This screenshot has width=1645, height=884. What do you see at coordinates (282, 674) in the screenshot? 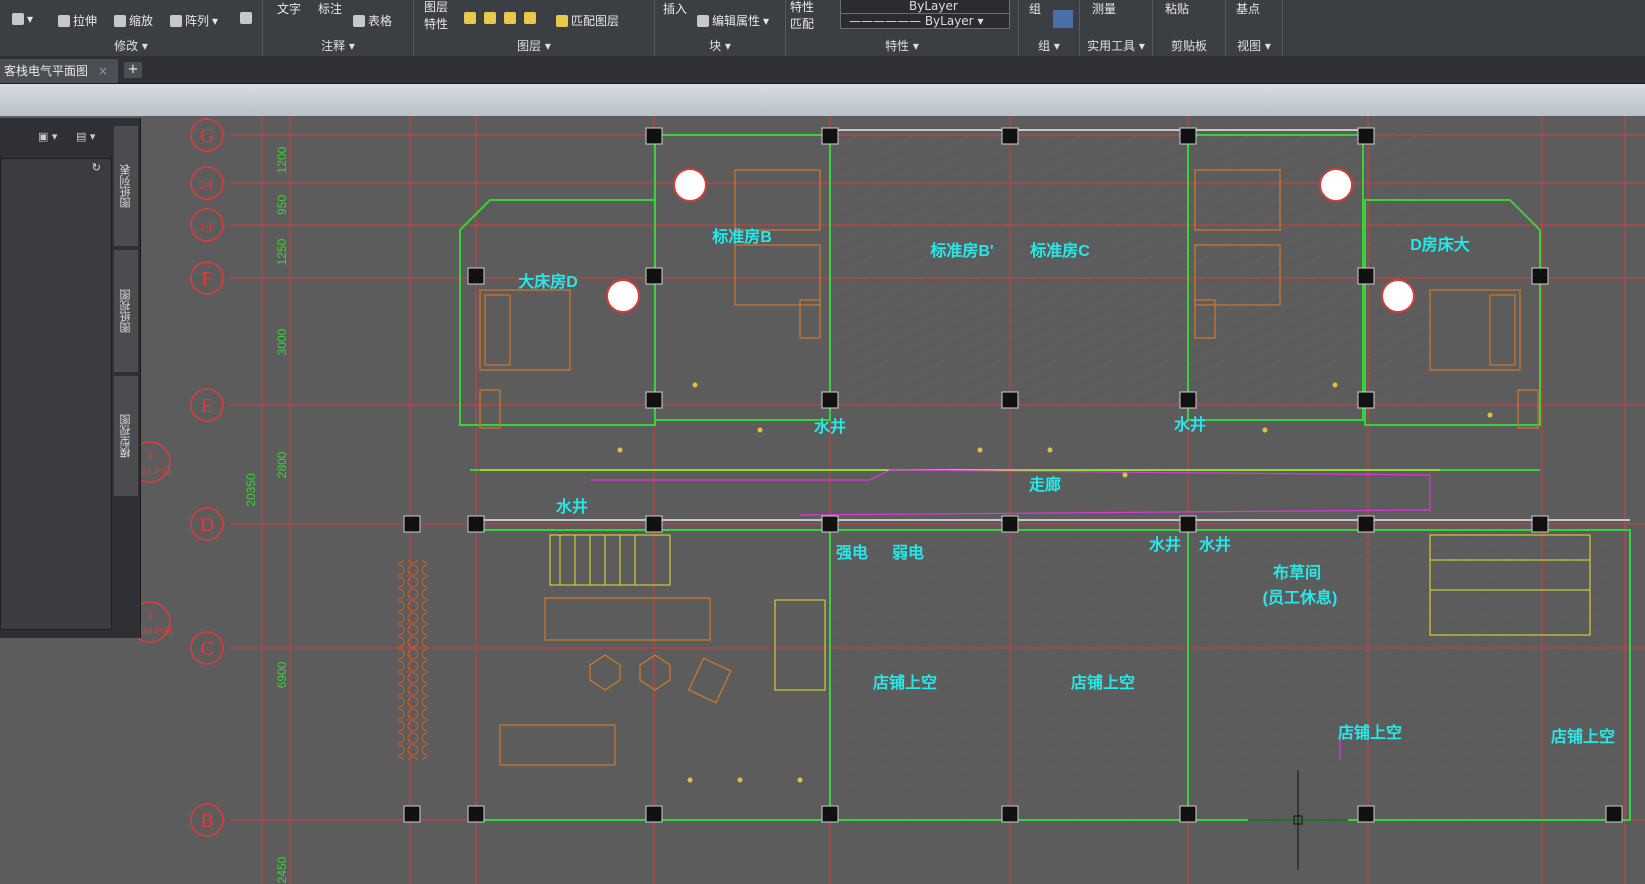
I see `dimension-text: 6900` at bounding box center [282, 674].